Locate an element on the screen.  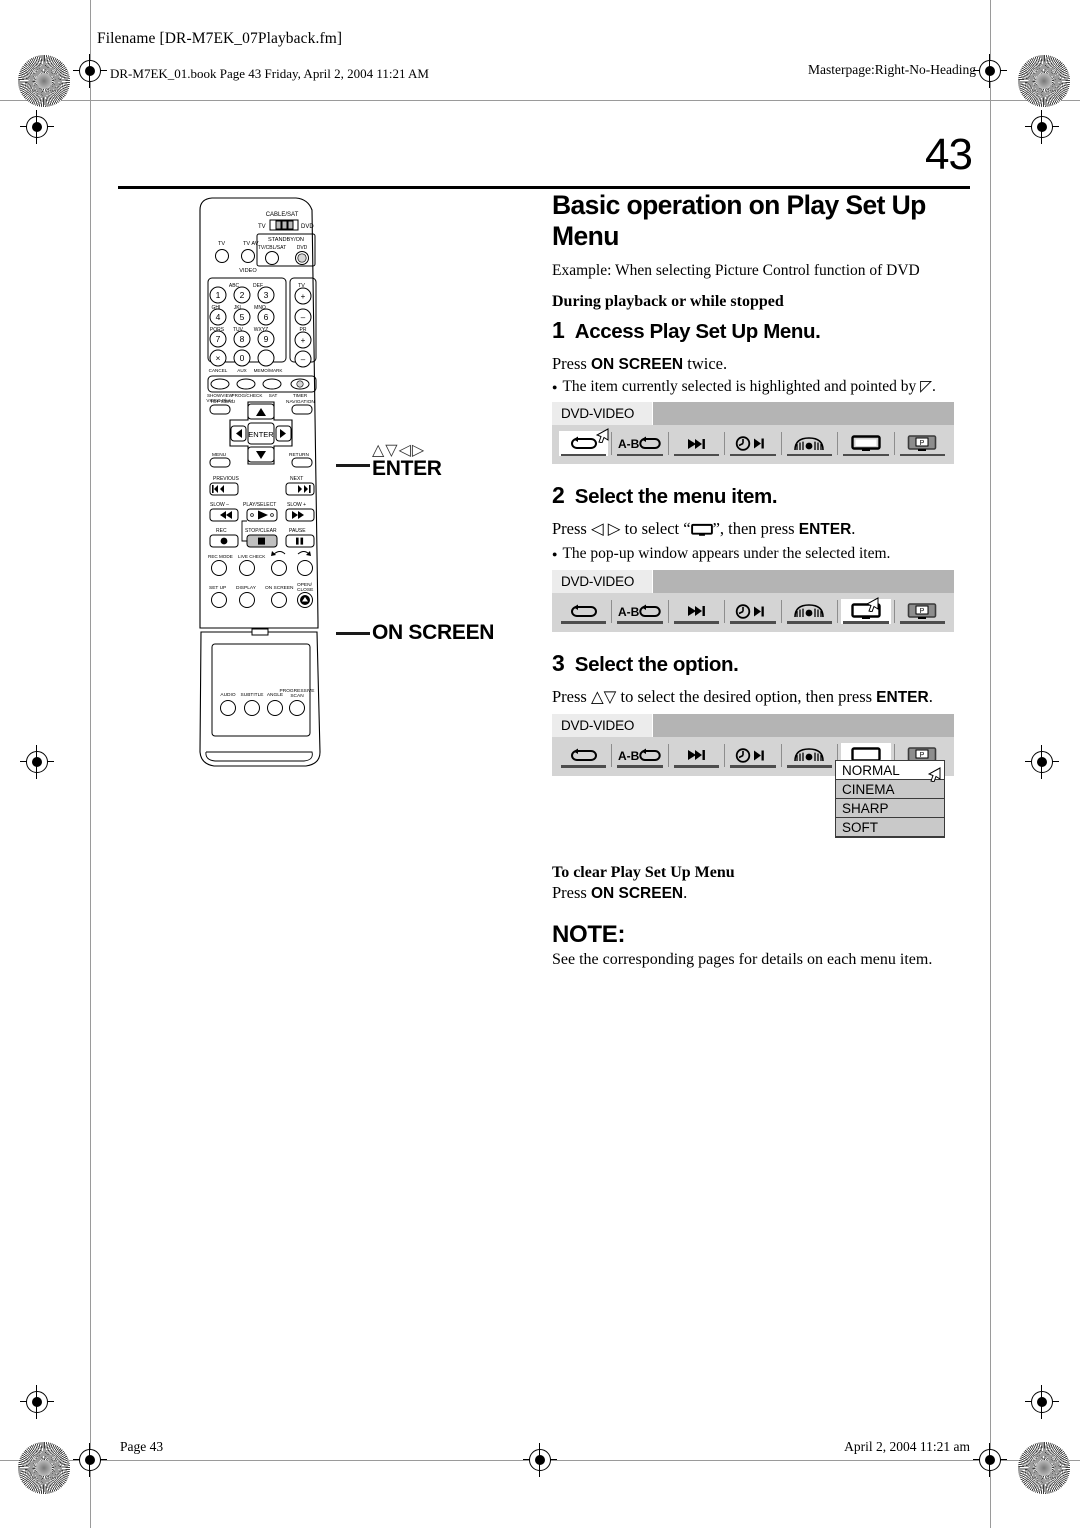
osd-titlebar-2: DVD-VIDEO is located at coordinates (753, 581).